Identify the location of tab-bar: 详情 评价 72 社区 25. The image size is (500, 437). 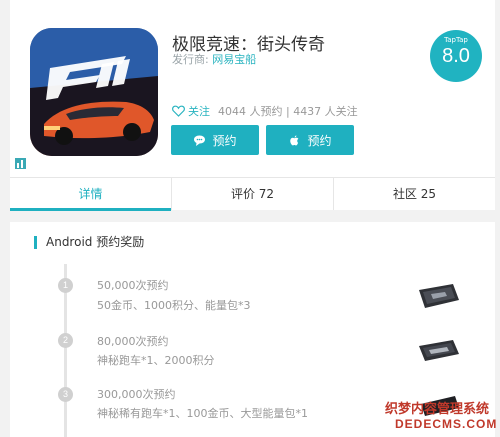
(252, 194).